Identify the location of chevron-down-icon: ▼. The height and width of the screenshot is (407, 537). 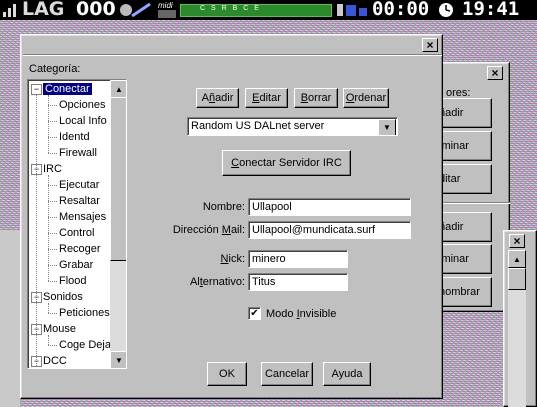
(387, 127).